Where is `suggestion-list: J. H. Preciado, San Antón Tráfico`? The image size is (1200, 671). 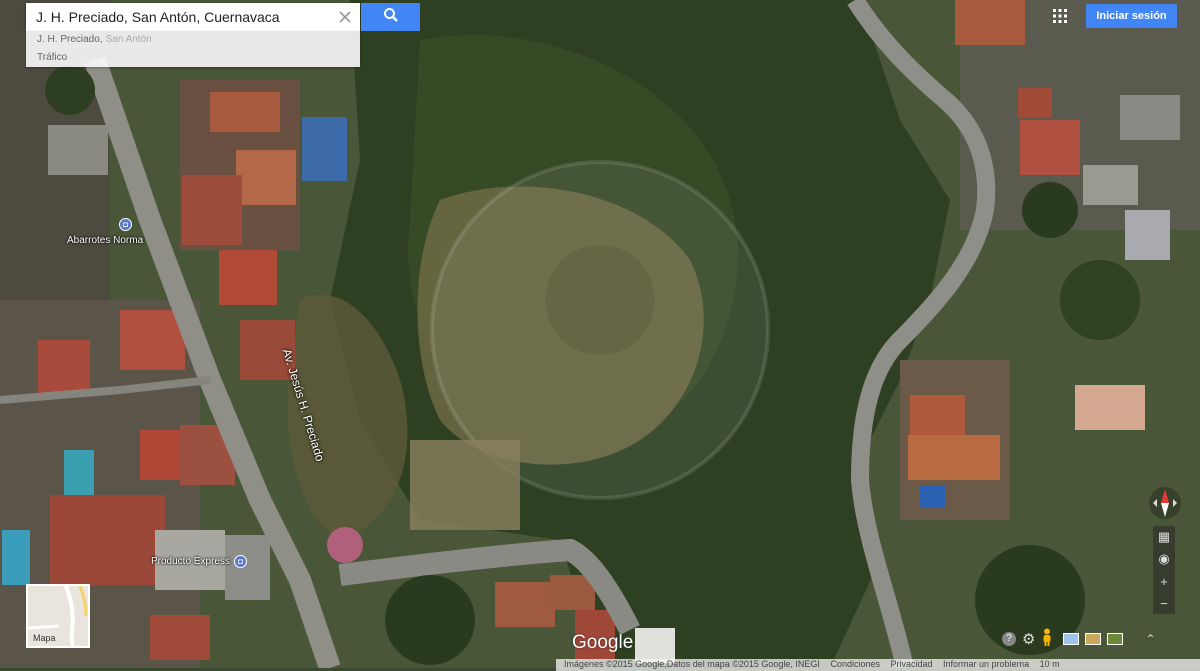
suggestion-list: J. H. Preciado, San Antón Tráfico is located at coordinates (193, 49).